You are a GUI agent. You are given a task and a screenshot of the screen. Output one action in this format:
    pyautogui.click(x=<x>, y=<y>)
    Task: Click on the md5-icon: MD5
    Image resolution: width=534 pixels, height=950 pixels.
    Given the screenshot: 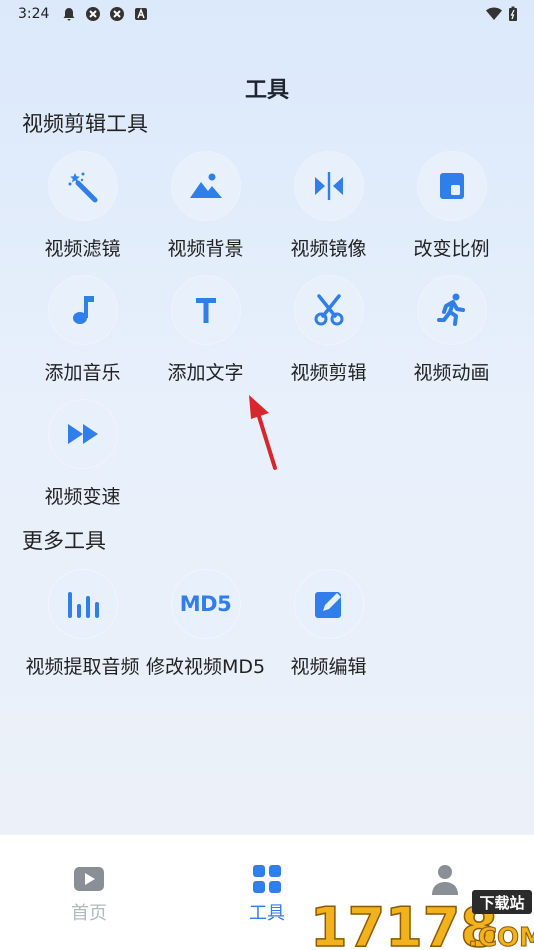 What is the action you would take?
    pyautogui.click(x=205, y=604)
    